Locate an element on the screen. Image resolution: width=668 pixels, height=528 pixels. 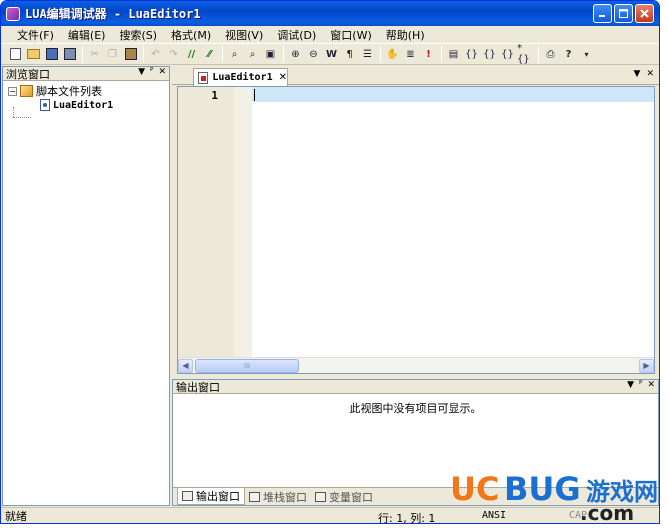
app-icon is located at coordinates (13, 13).